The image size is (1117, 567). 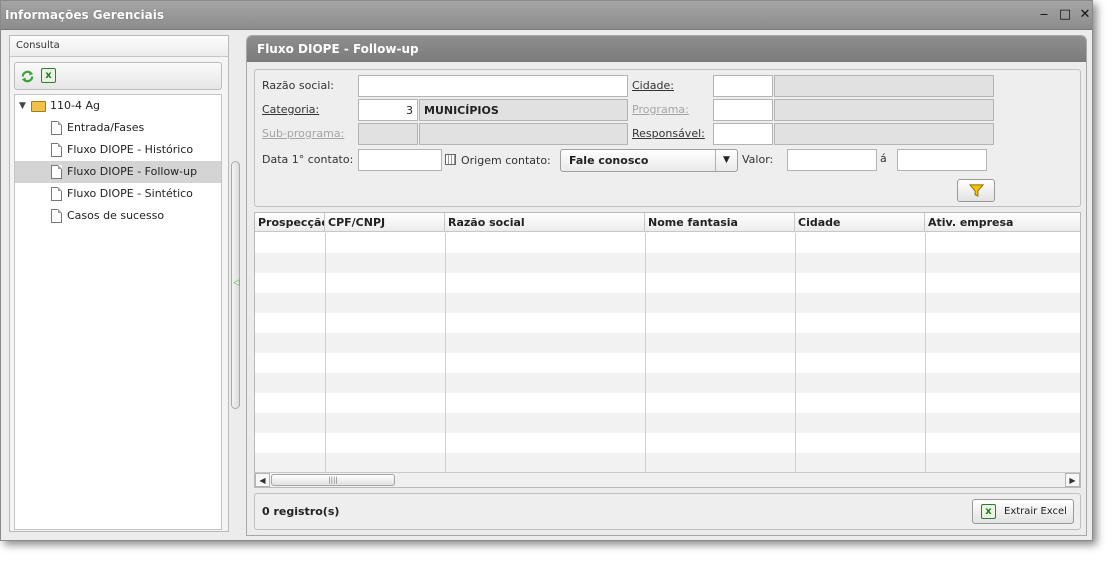 I want to click on data-contato-input, so click(x=400, y=160).